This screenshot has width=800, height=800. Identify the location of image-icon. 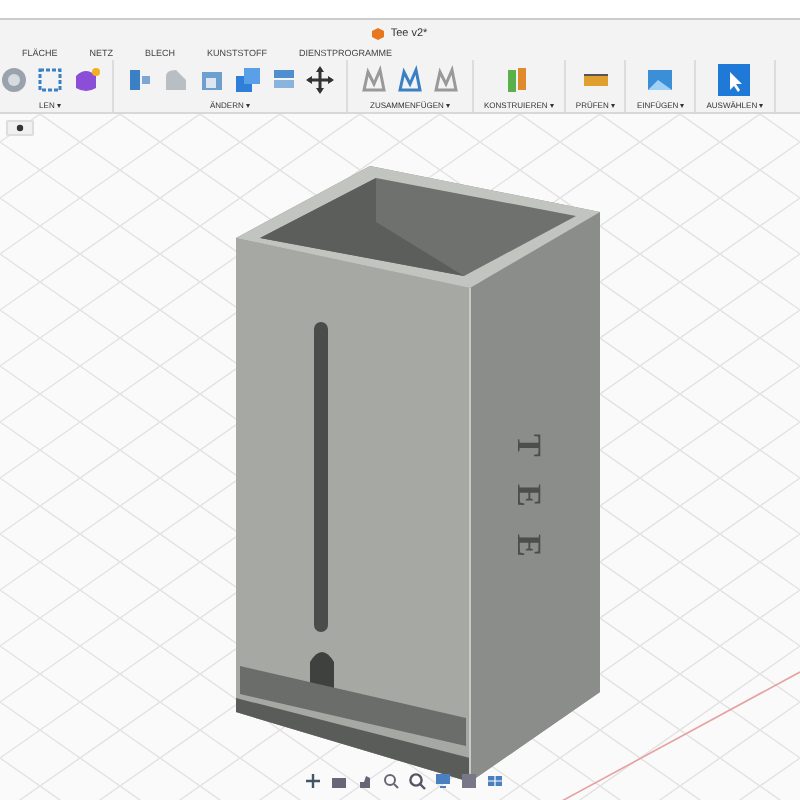
(660, 80).